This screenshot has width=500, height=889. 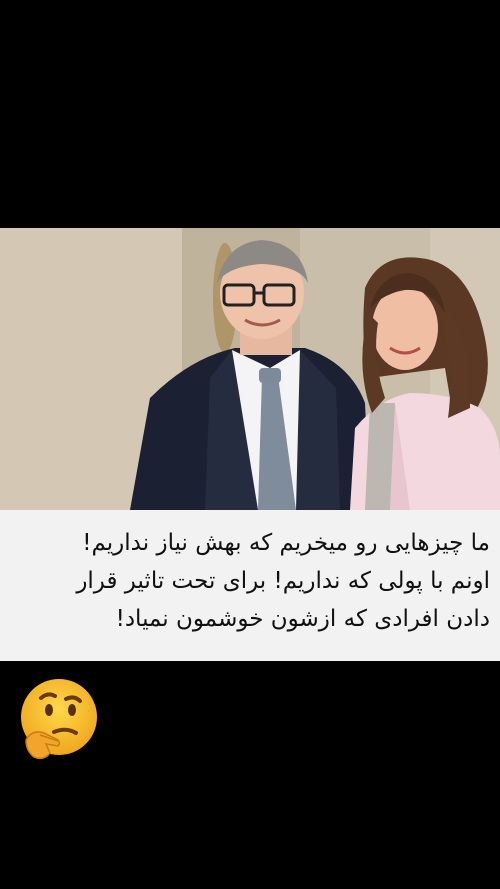 I want to click on caption-line-3: دادن افرادی که ازشون خوشمون نمیاد!, so click(x=302, y=619).